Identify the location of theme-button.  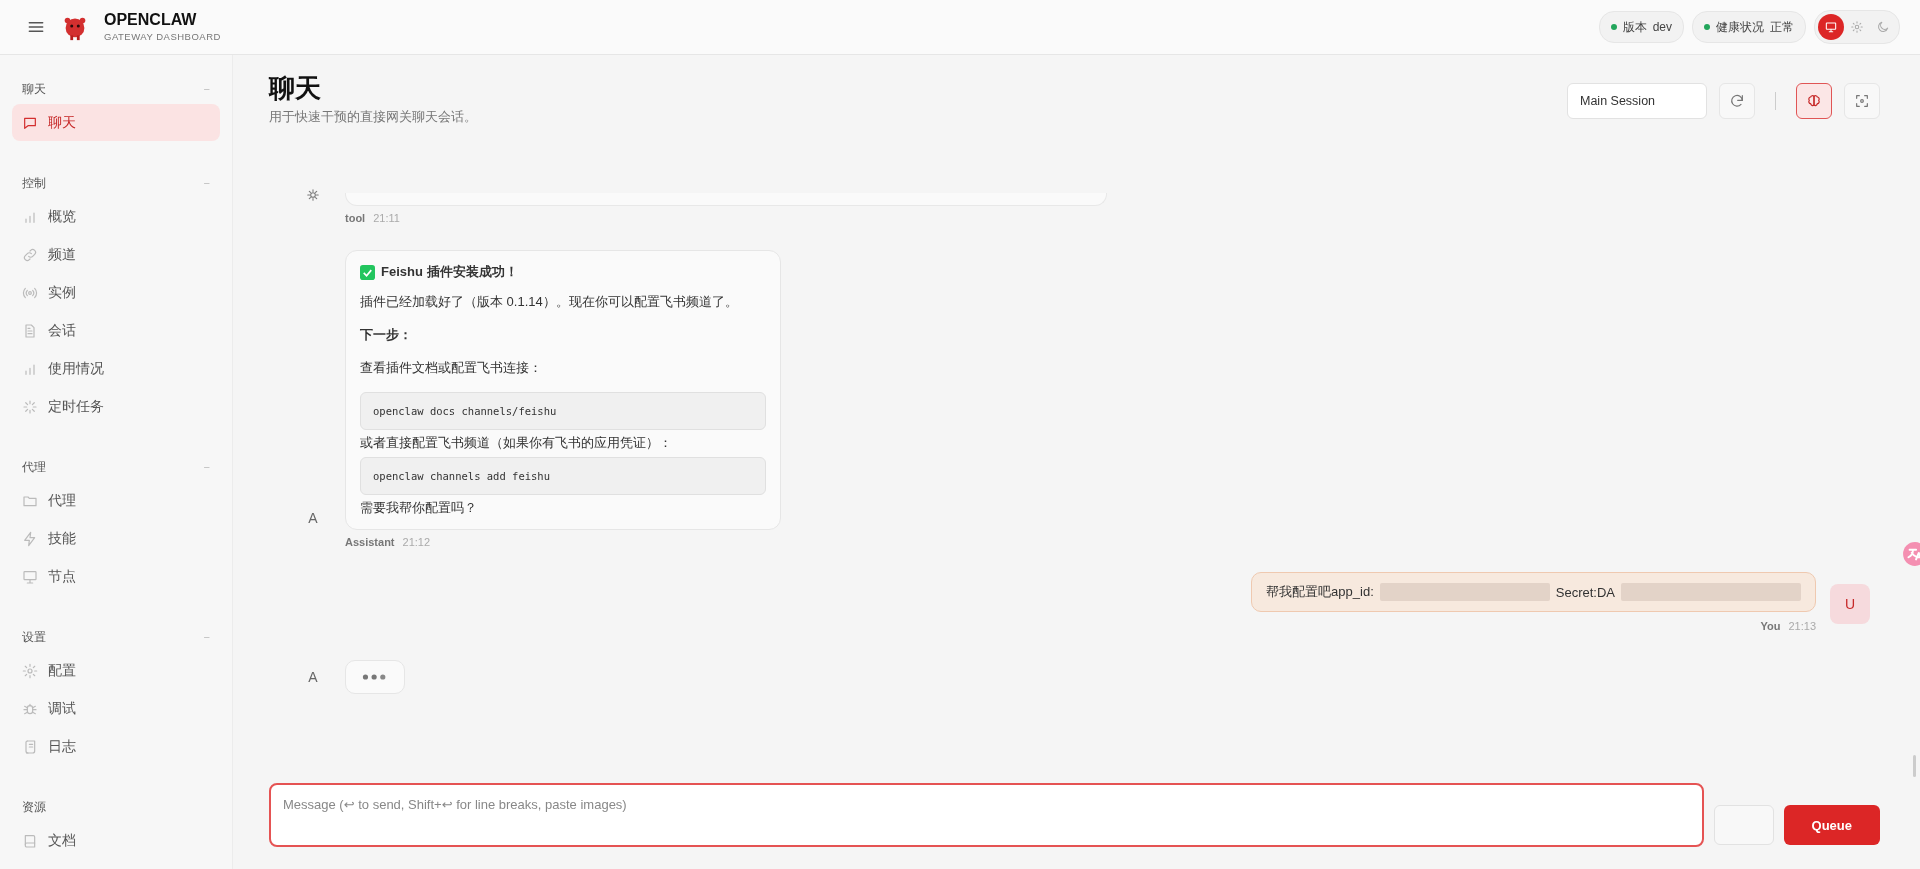
(1831, 27).